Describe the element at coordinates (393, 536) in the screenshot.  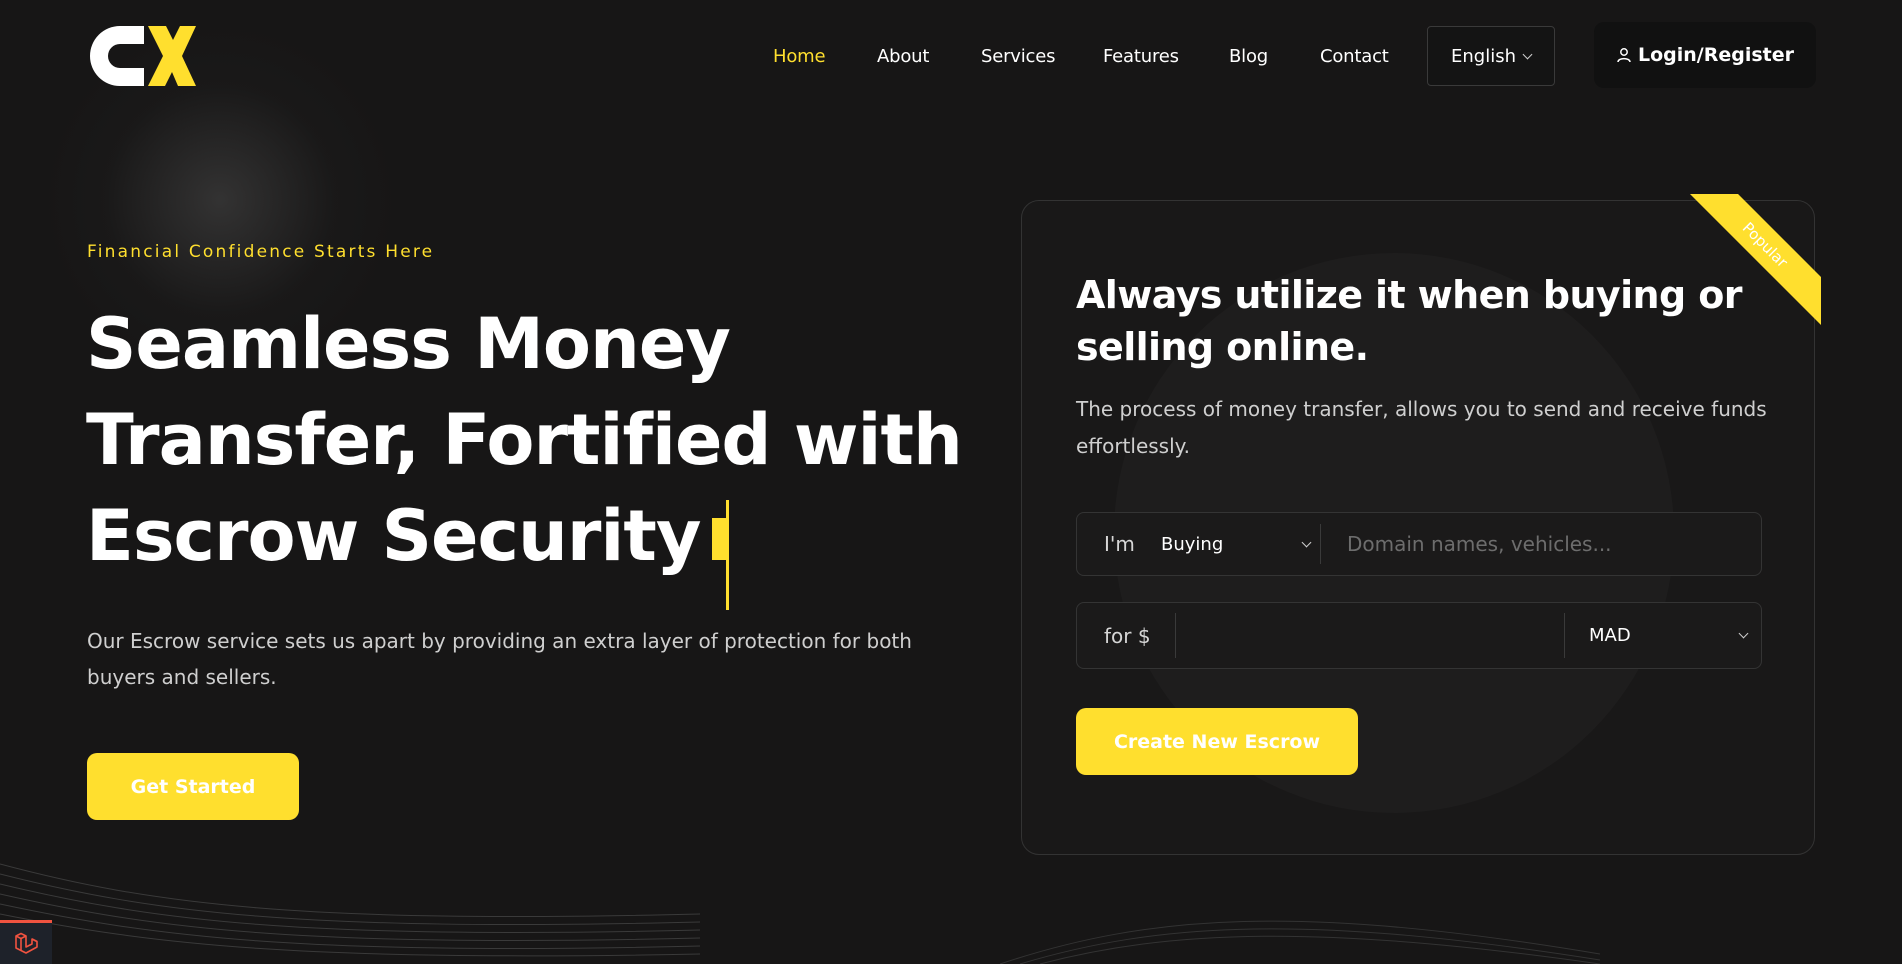
I see `hero-title-line-text: Escrow Security` at that location.